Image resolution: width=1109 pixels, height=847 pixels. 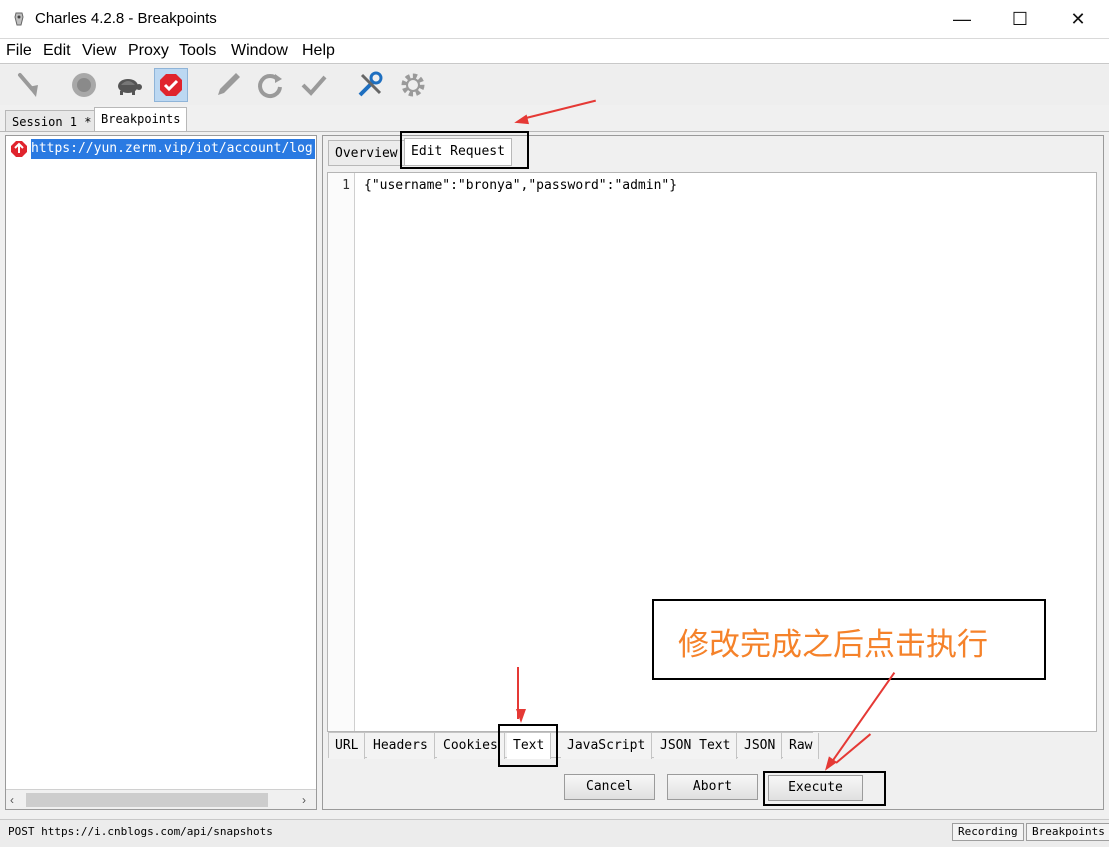 I want to click on toolbar, so click(x=554, y=85).